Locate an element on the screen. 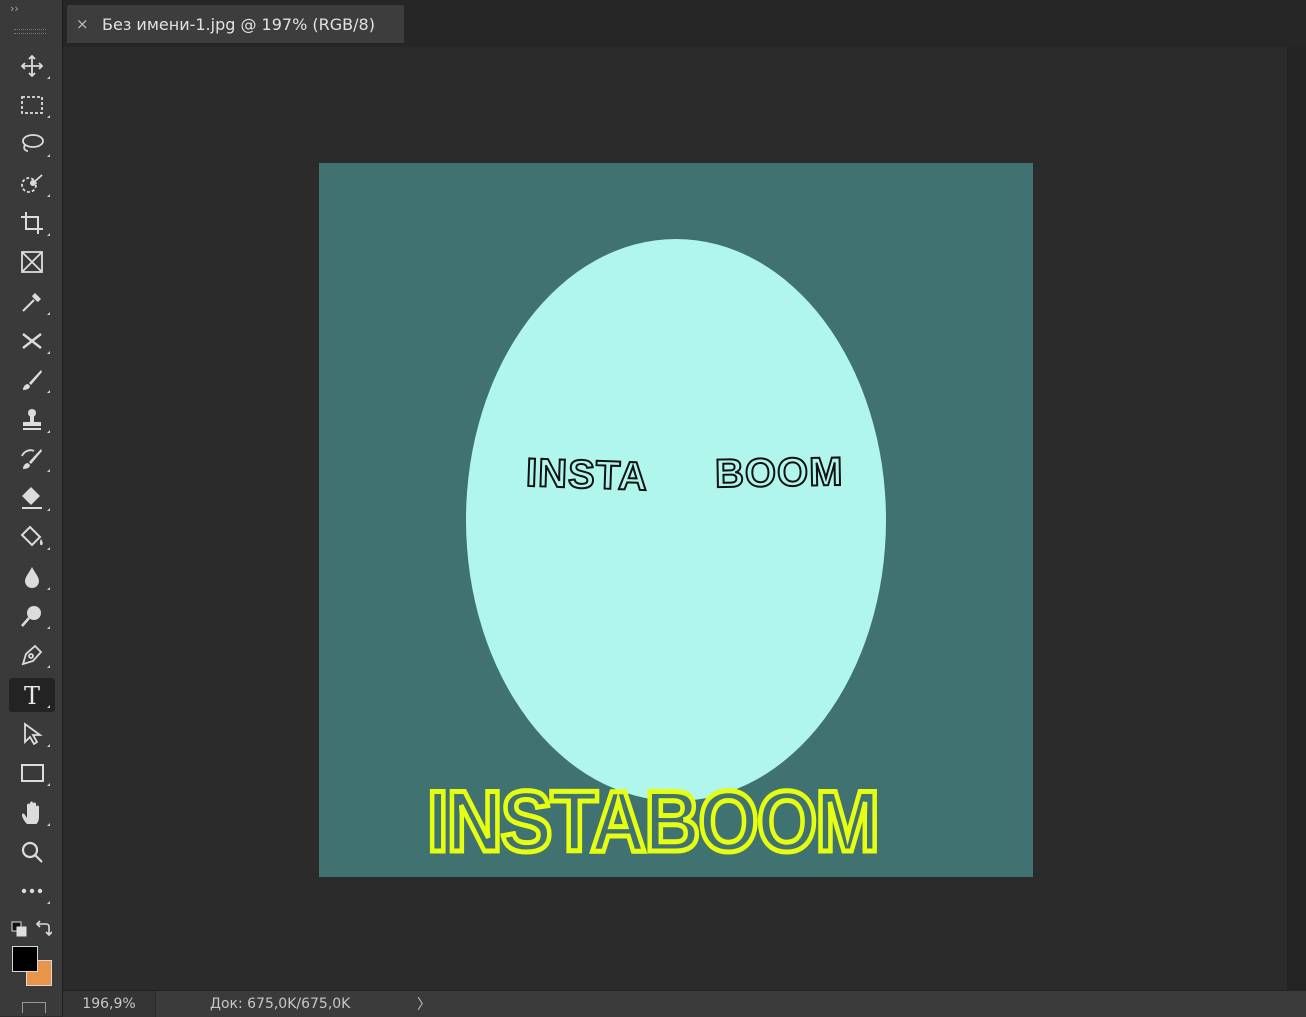 The height and width of the screenshot is (1017, 1306). hand-tool is located at coordinates (32, 813).